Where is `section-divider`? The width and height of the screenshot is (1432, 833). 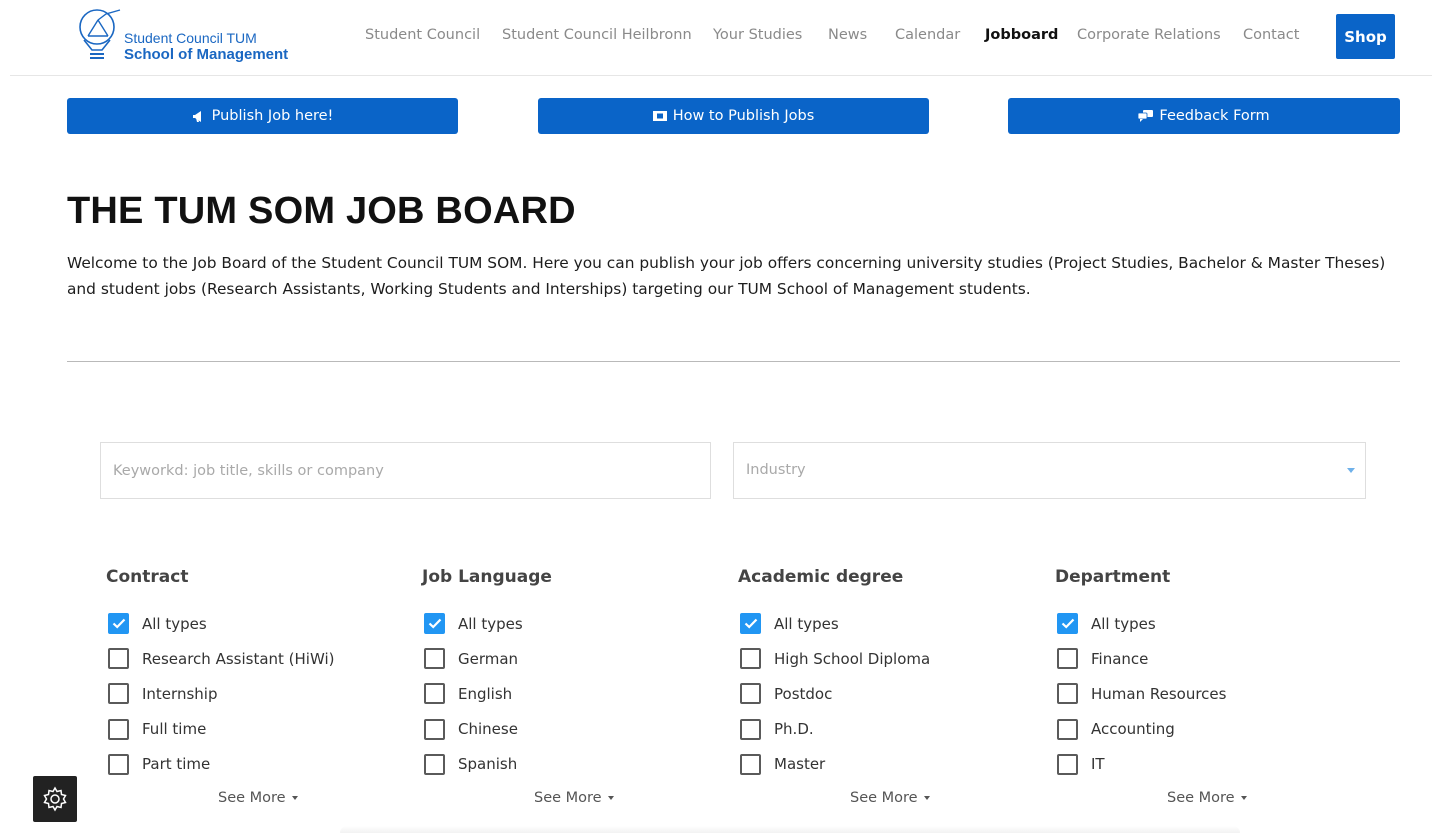
section-divider is located at coordinates (733, 361).